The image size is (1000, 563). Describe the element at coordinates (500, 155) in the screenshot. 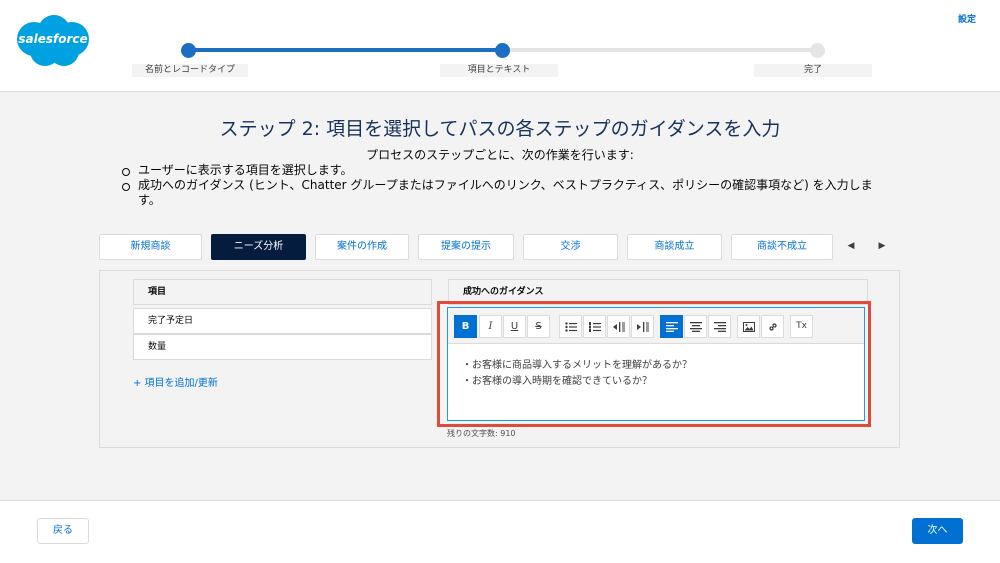

I see `intro-text: プロセスのステップごとに、次の作業を行います:` at that location.